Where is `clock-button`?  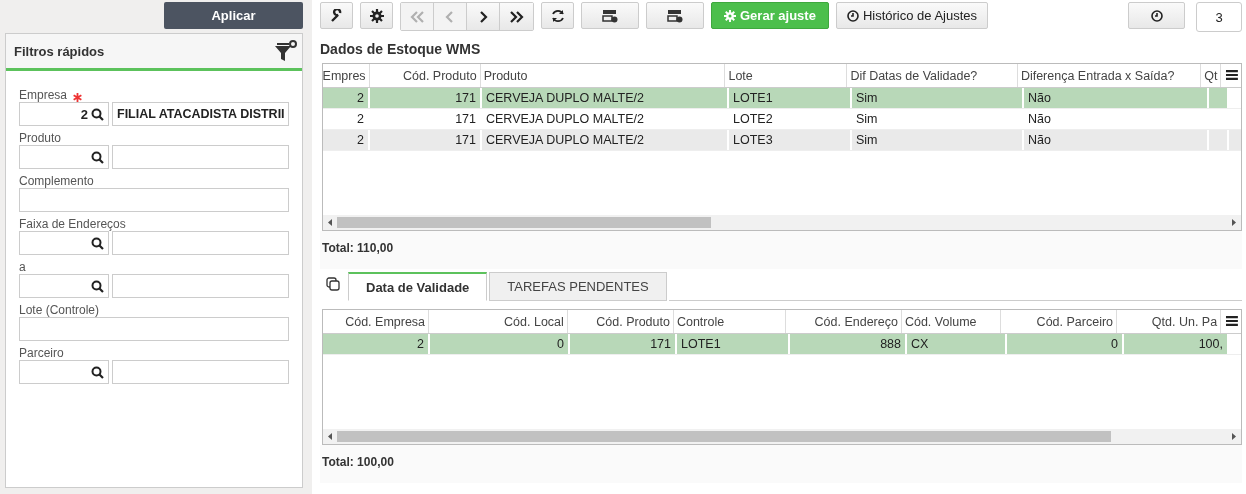
clock-button is located at coordinates (1156, 15).